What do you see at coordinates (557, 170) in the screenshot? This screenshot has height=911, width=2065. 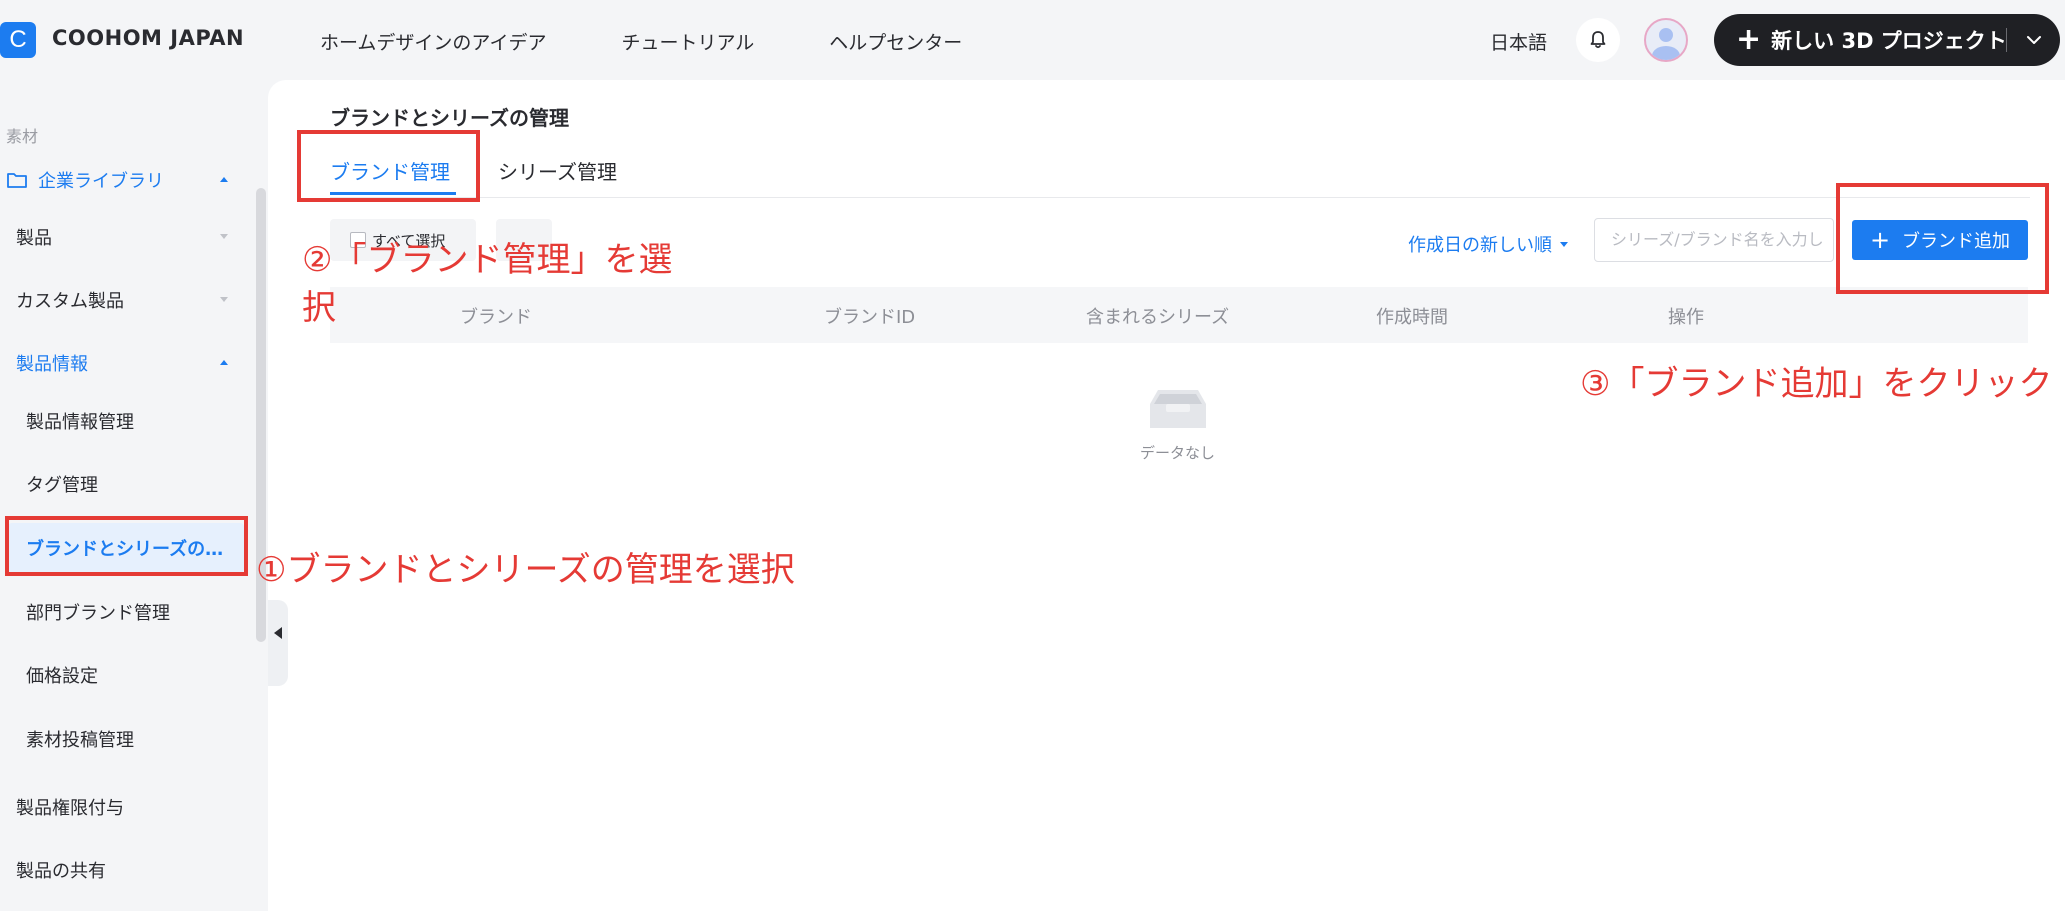 I see `tab-series-management: シリーズ管理` at bounding box center [557, 170].